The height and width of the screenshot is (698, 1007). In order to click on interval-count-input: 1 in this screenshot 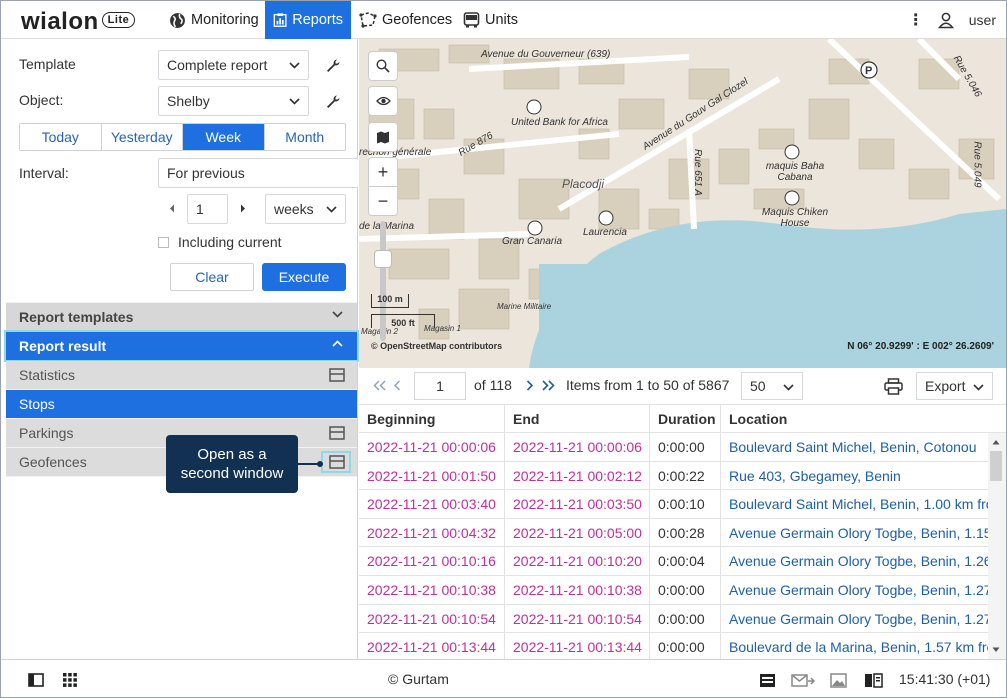, I will do `click(207, 209)`.